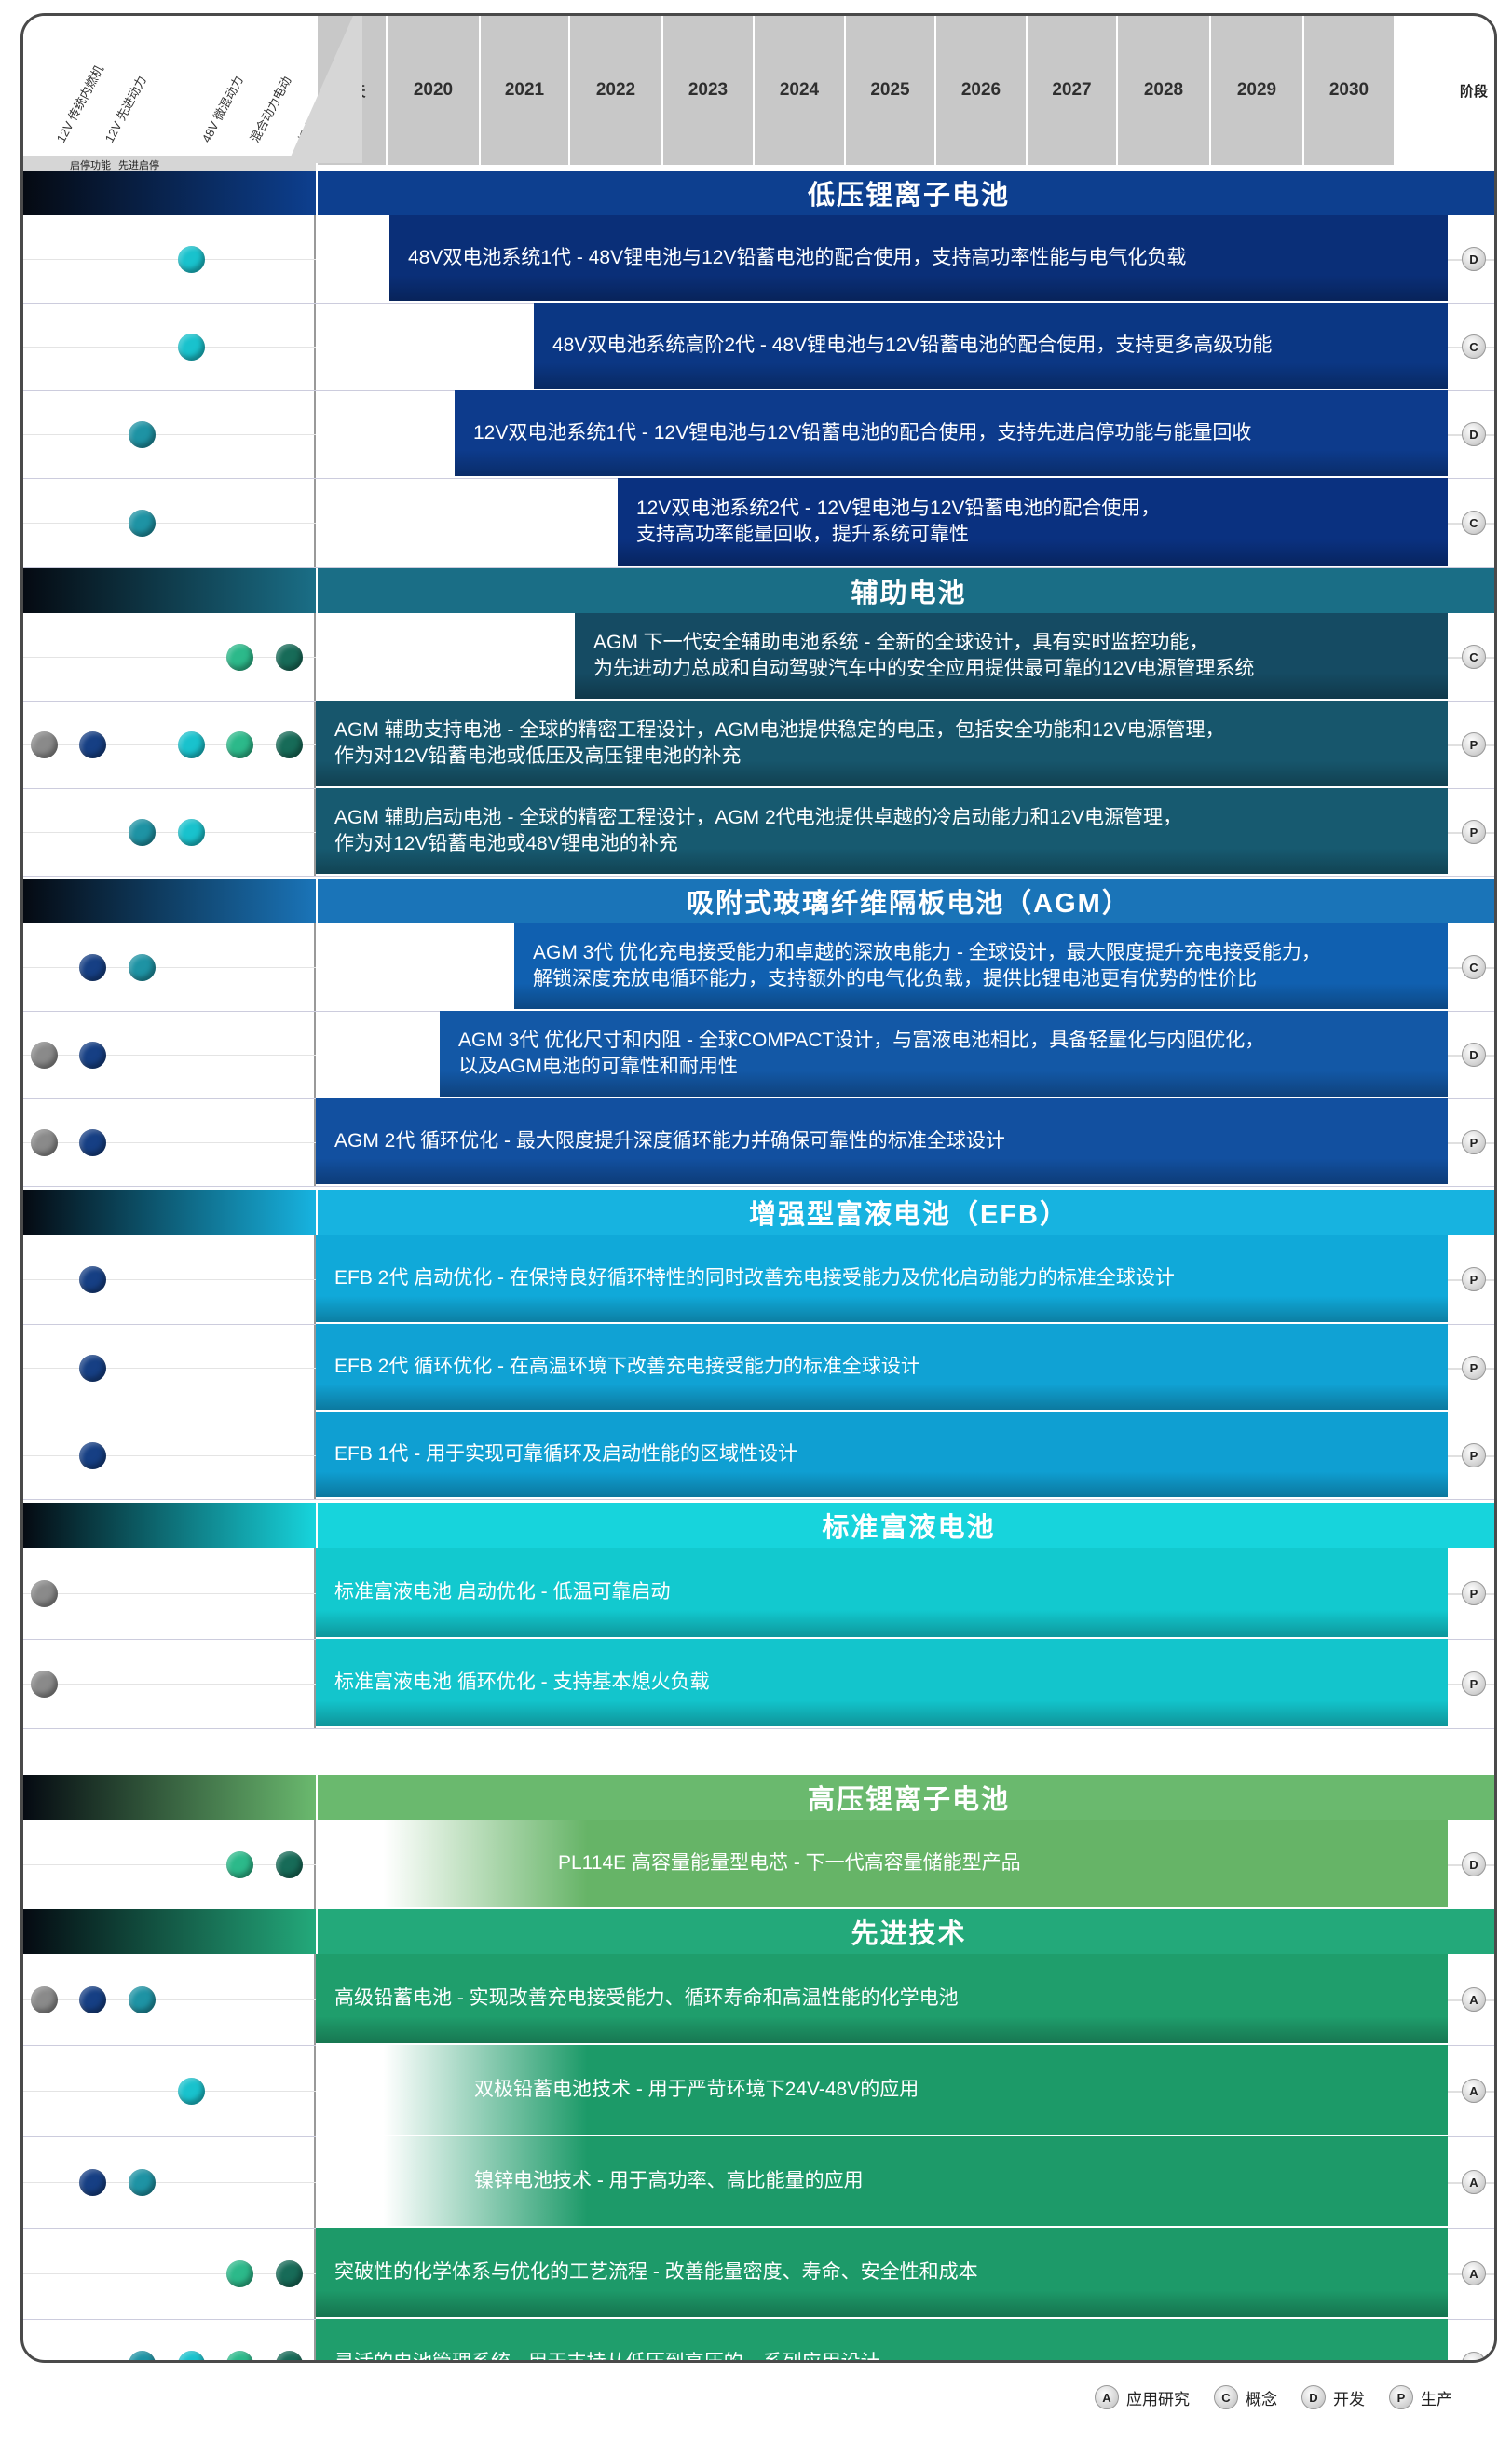 This screenshot has width=1512, height=2456. Describe the element at coordinates (882, 1593) in the screenshot. I see `roadmap-bar: 标准富液电池 启动优化 - 低温可靠启动` at that location.